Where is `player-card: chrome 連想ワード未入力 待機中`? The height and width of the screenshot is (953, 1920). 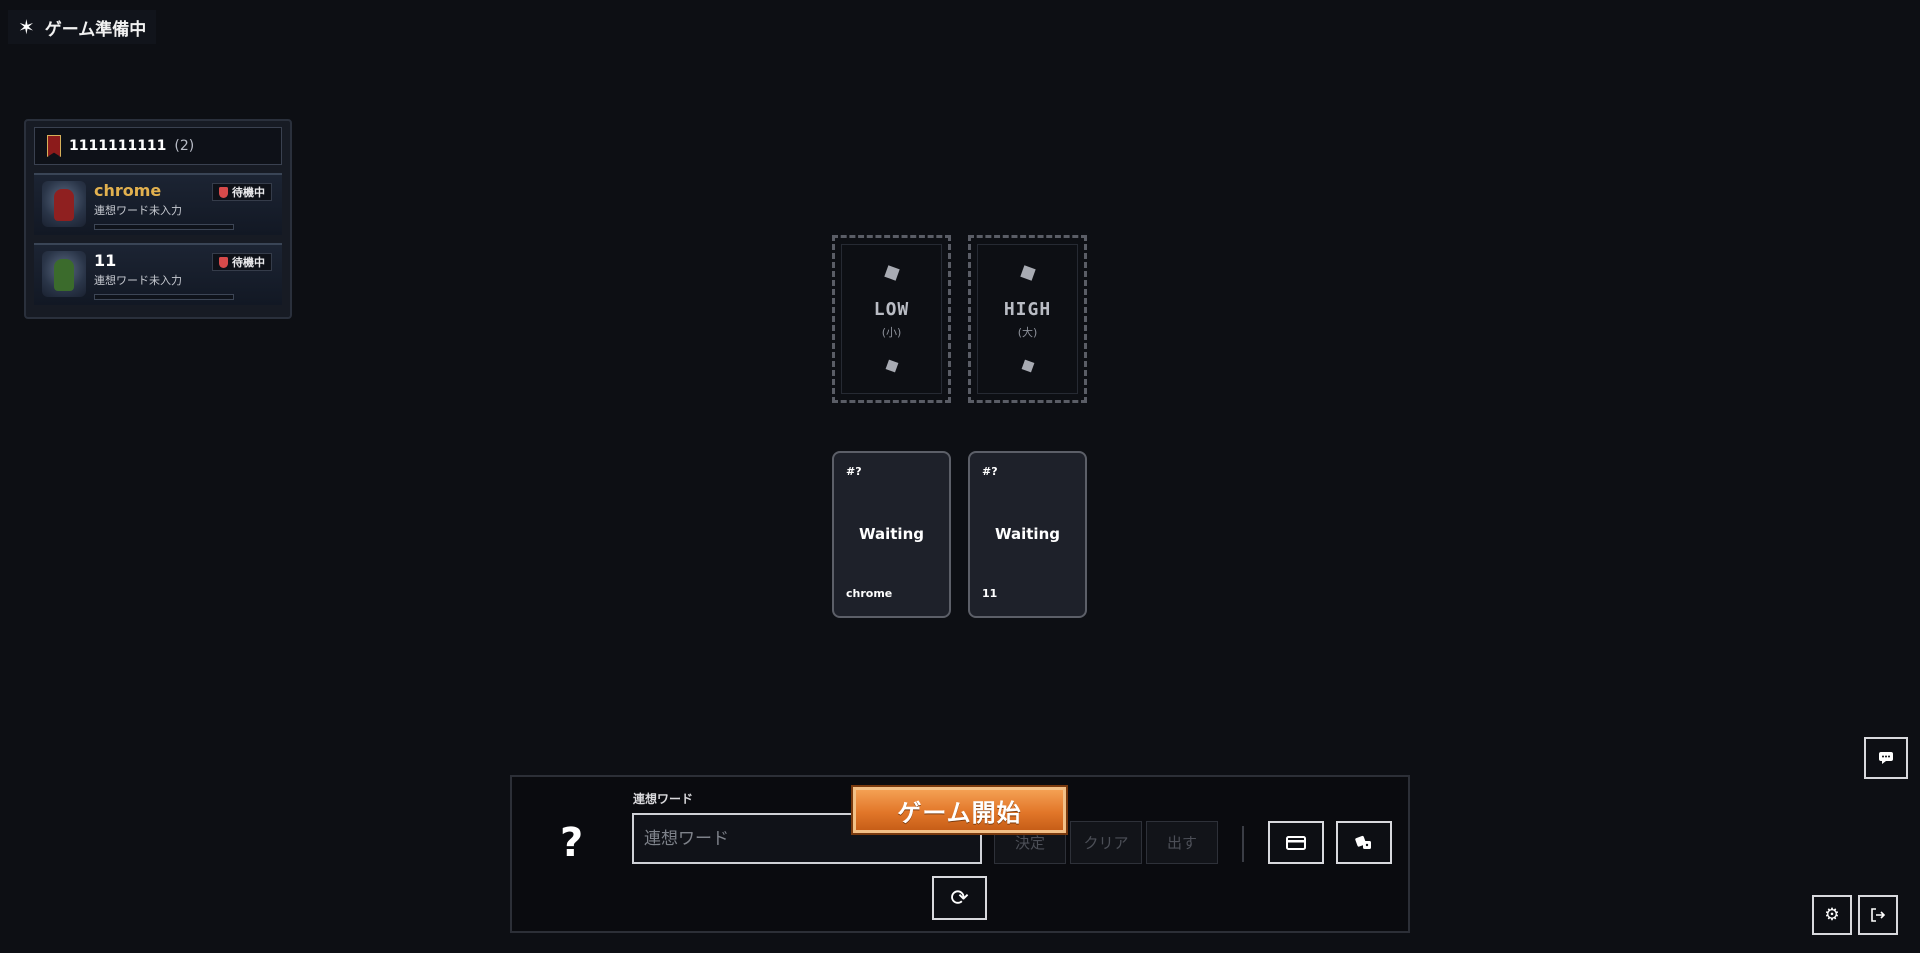
player-card: chrome 連想ワード未入力 待機中 is located at coordinates (158, 204).